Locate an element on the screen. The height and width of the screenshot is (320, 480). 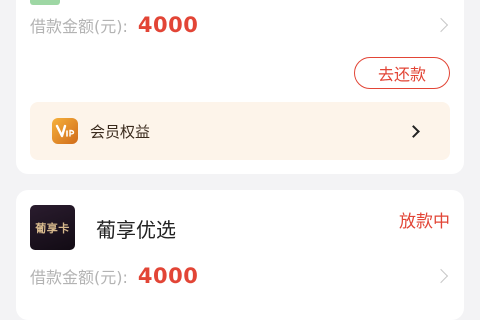
status-badge: 放款中 is located at coordinates (424, 222).